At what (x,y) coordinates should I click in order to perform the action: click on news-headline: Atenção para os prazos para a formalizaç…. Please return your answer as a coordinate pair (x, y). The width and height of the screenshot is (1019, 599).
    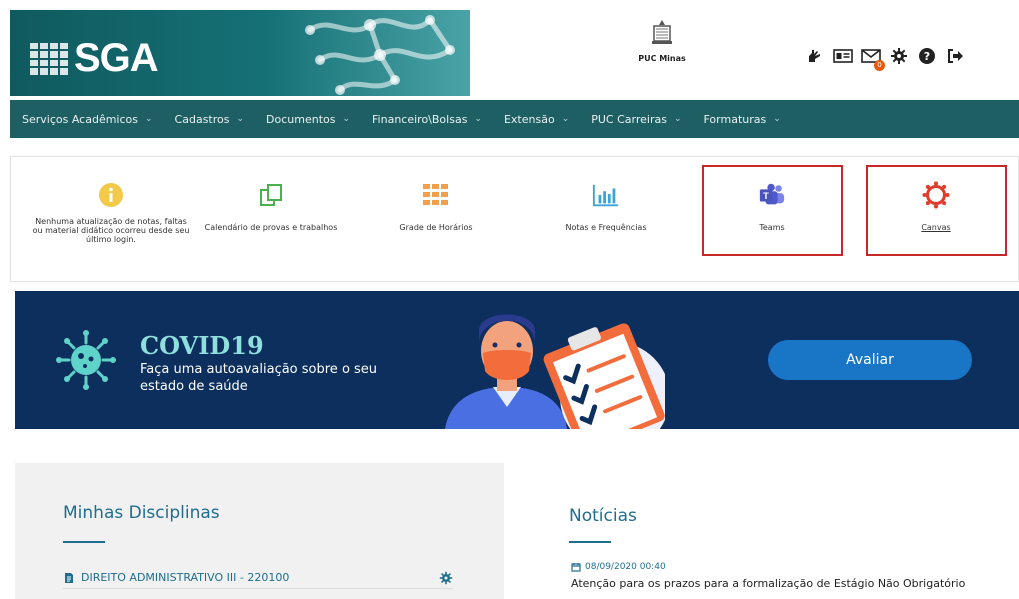
    Looking at the image, I should click on (768, 583).